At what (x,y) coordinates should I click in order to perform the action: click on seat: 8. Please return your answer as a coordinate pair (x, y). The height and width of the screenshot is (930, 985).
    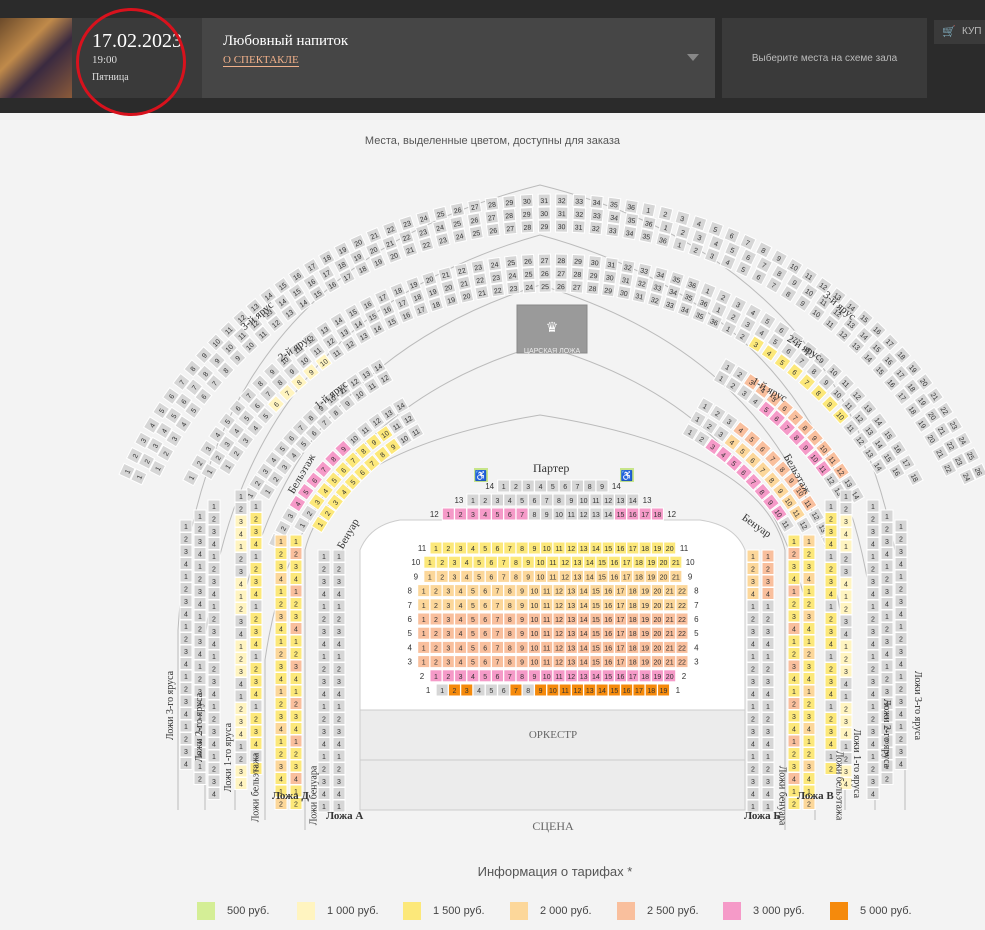
    Looking at the image, I should click on (510, 647).